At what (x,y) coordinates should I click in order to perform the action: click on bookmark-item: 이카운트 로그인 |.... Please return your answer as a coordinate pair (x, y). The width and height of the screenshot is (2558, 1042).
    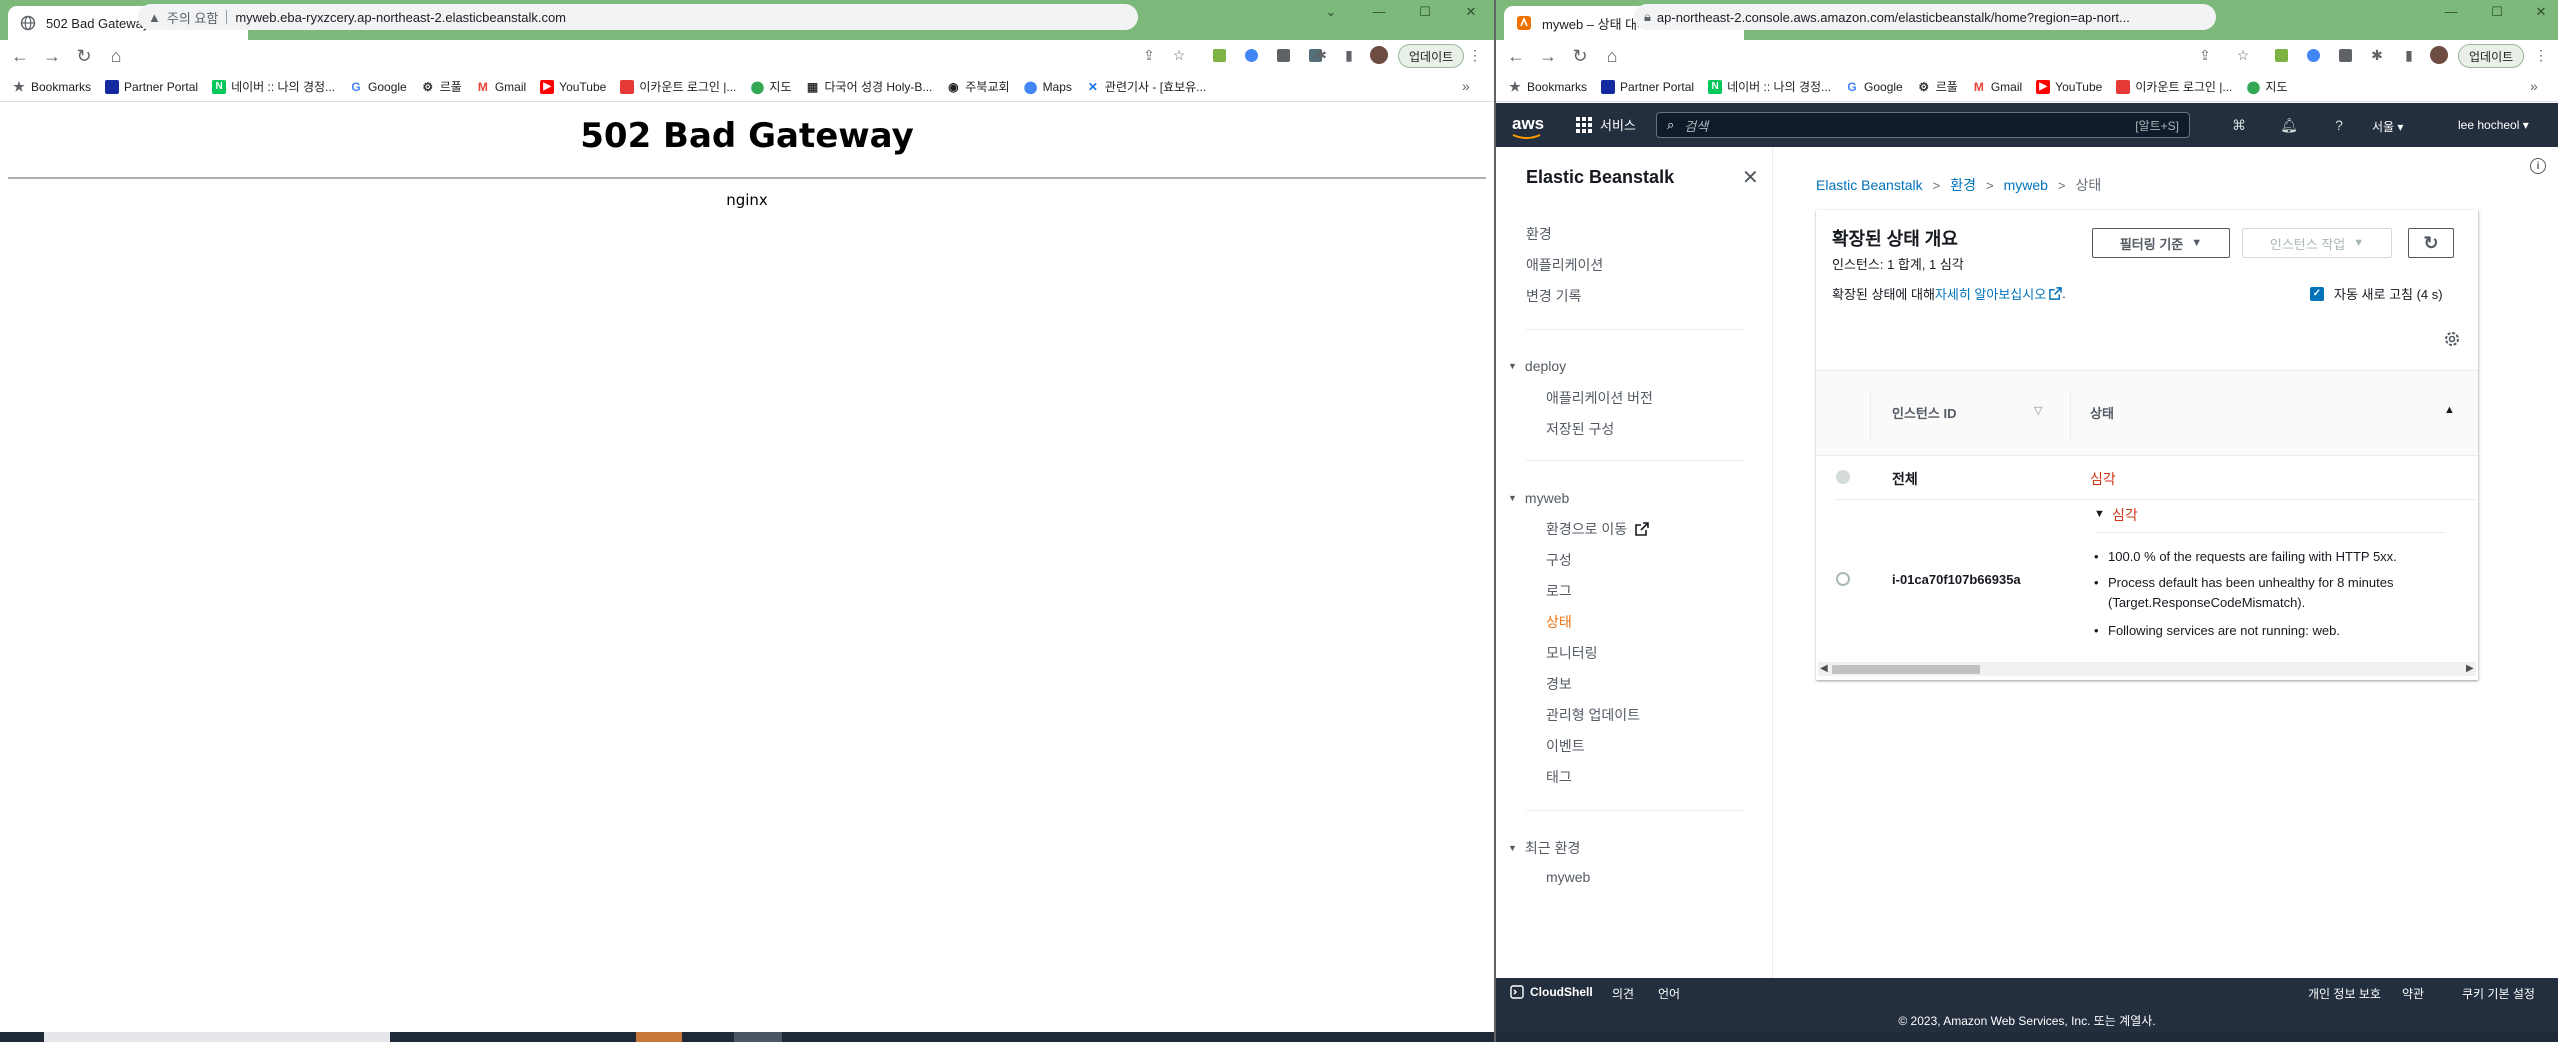
    Looking at the image, I should click on (2174, 86).